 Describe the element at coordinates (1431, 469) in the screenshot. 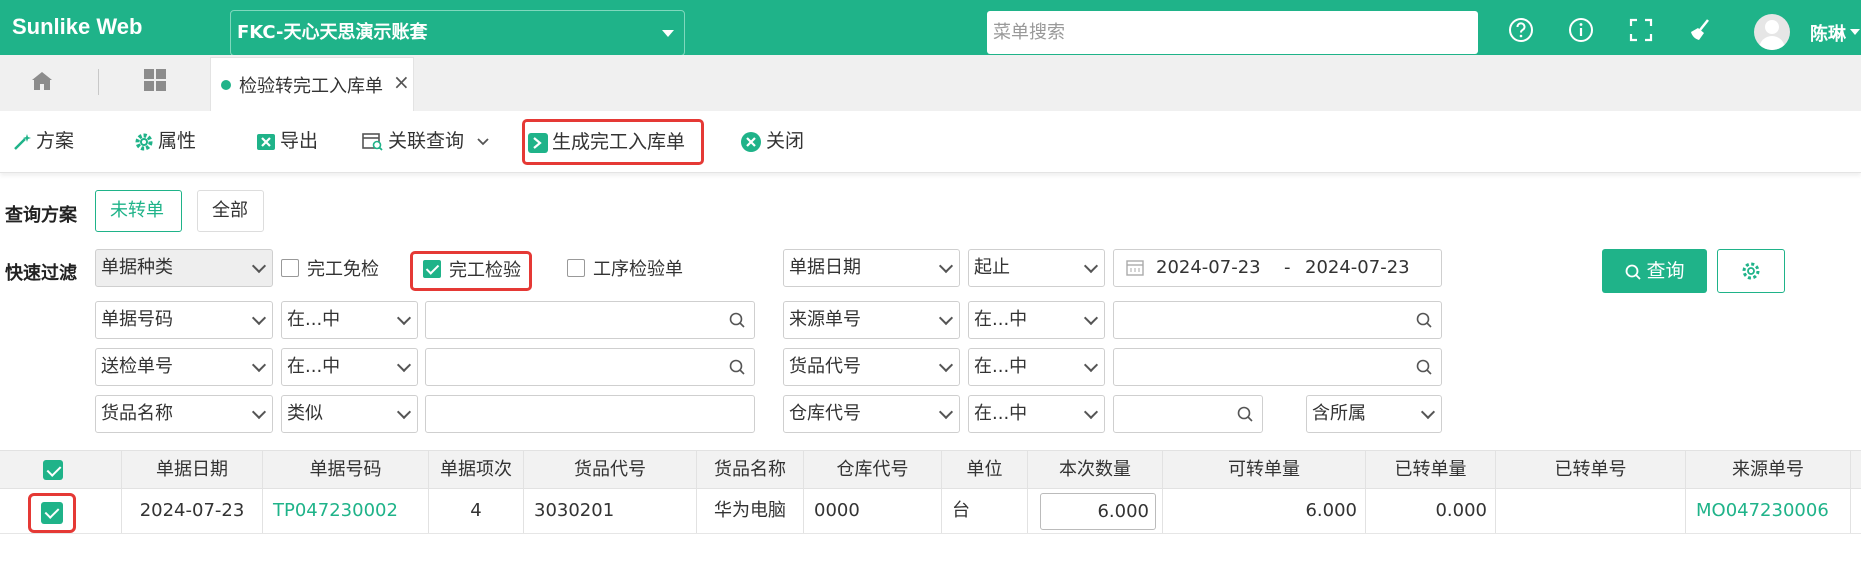

I see `col-header: 已转单量` at that location.